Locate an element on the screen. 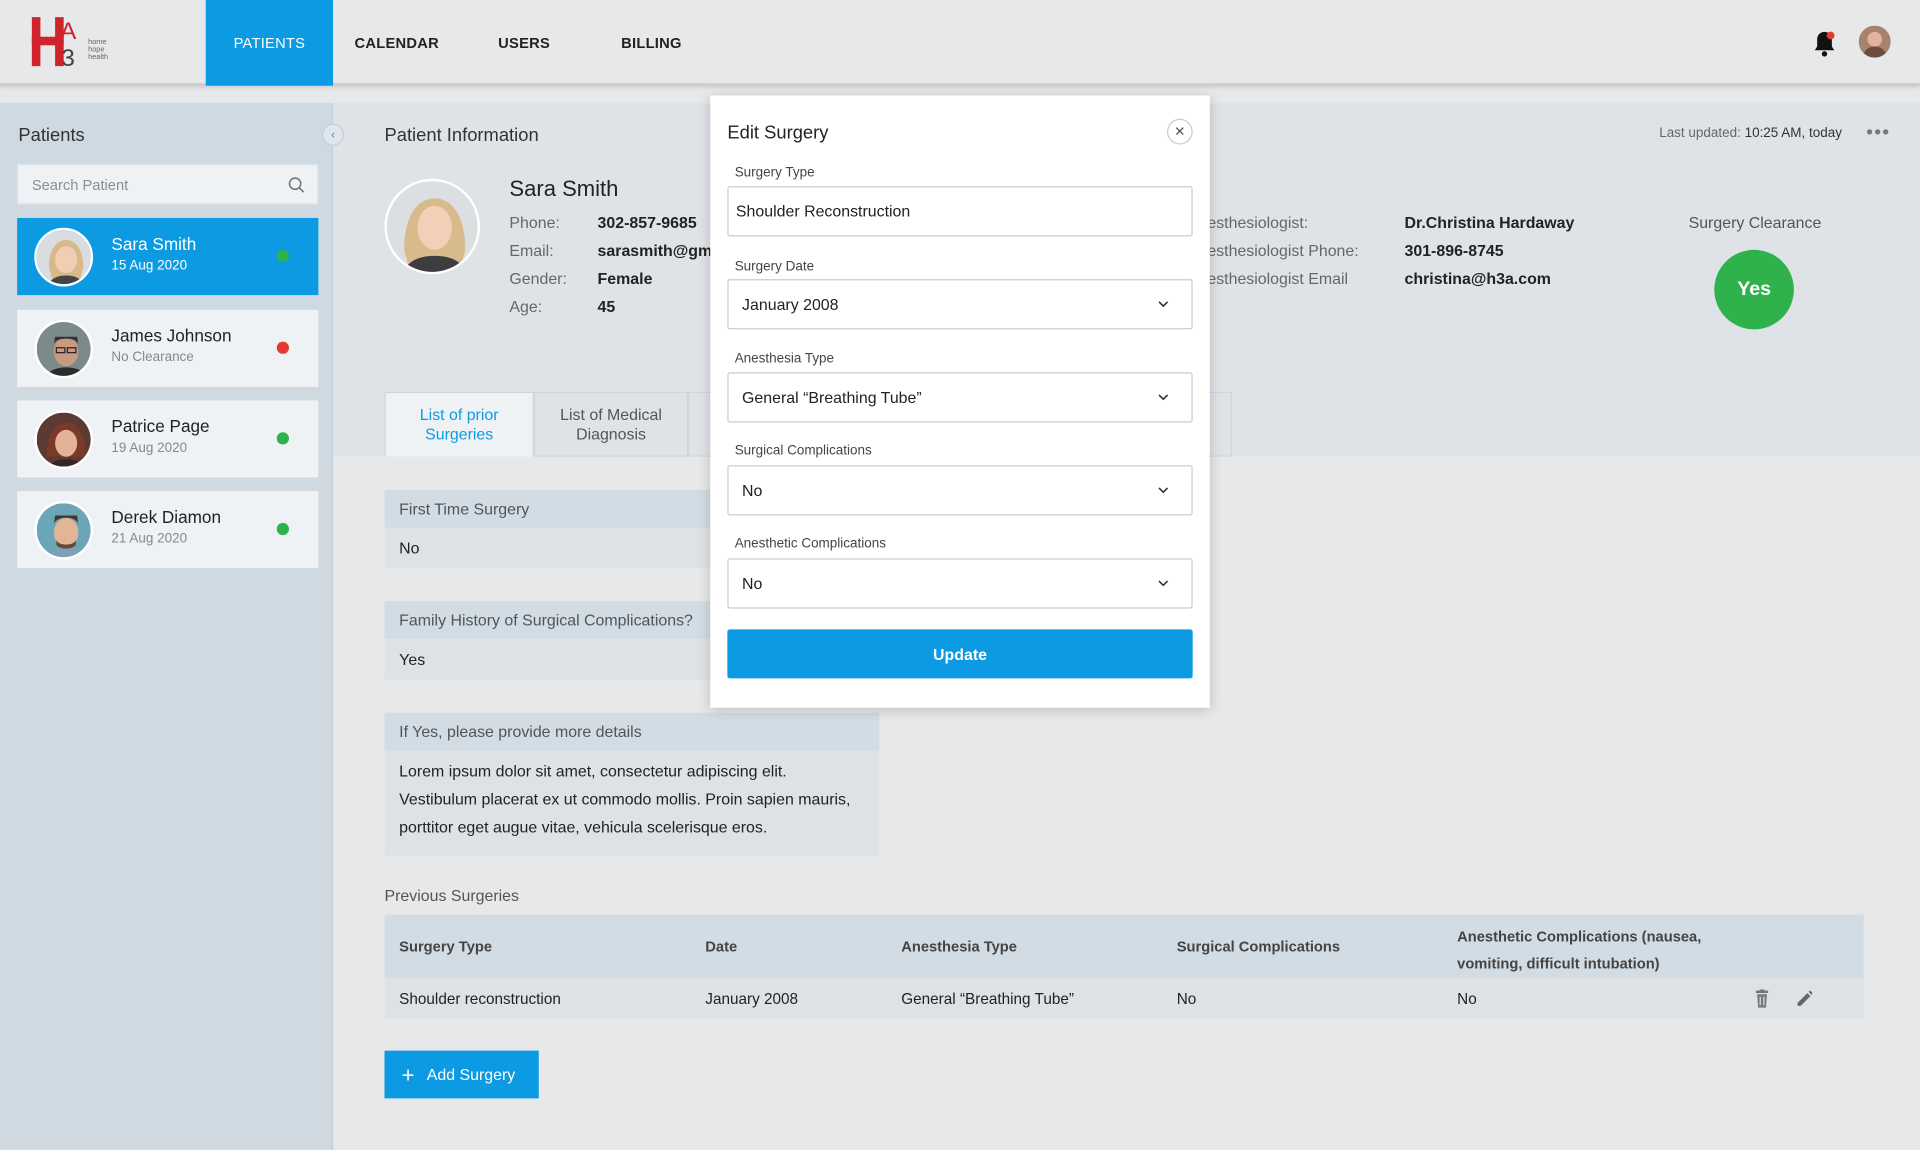 The height and width of the screenshot is (1150, 1920). surgery-date-select: January 2008 is located at coordinates (960, 304).